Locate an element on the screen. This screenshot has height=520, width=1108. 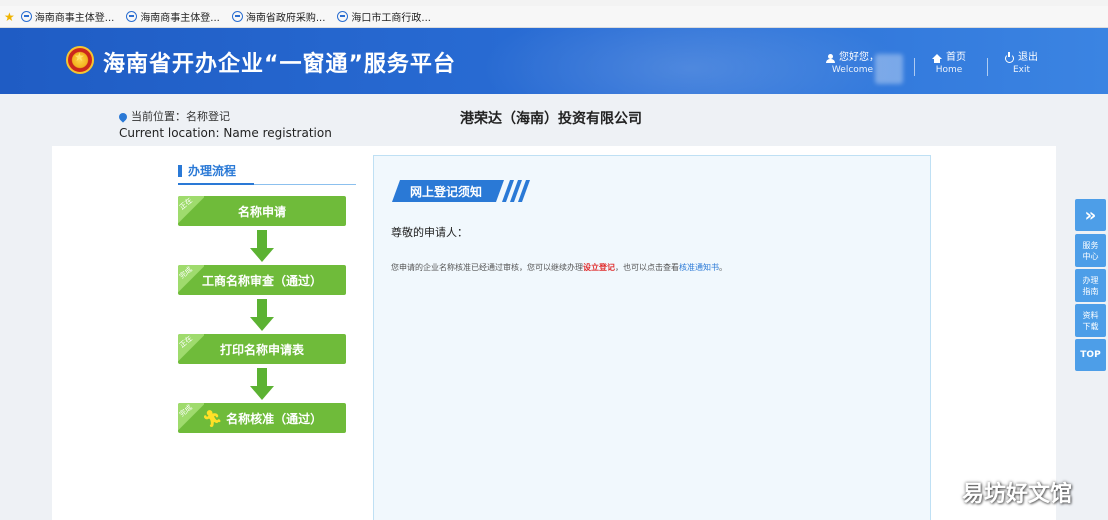
side-item-guide: 办理指南 is located at coordinates (1090, 285).